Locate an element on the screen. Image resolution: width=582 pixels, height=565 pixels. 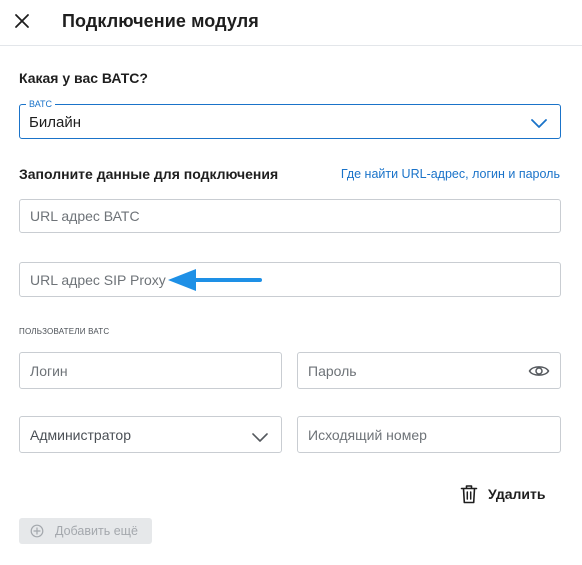
vats-select: ВАТС Билайн is located at coordinates (290, 119).